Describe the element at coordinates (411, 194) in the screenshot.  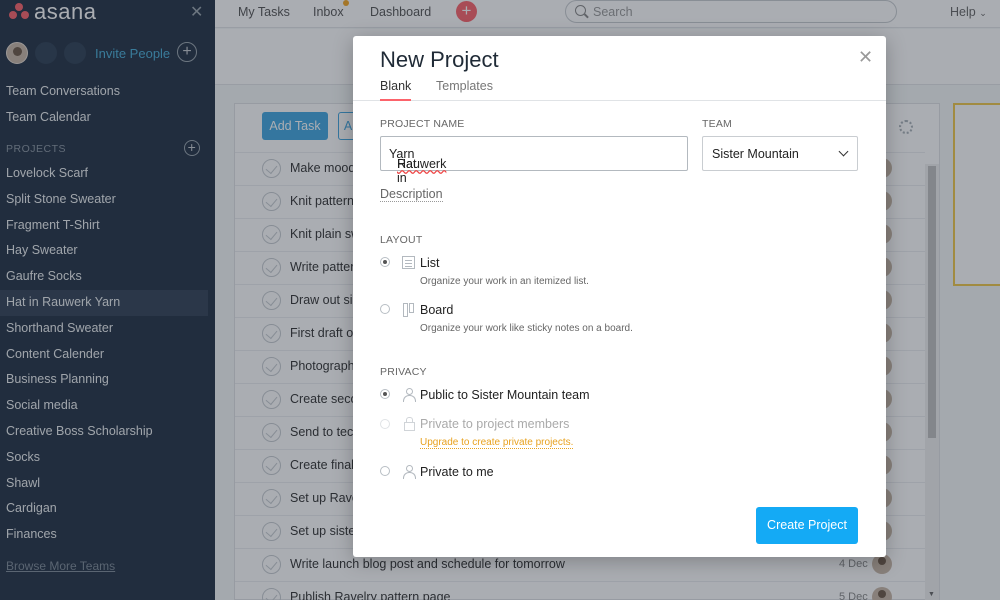
I see `description-link: Description` at that location.